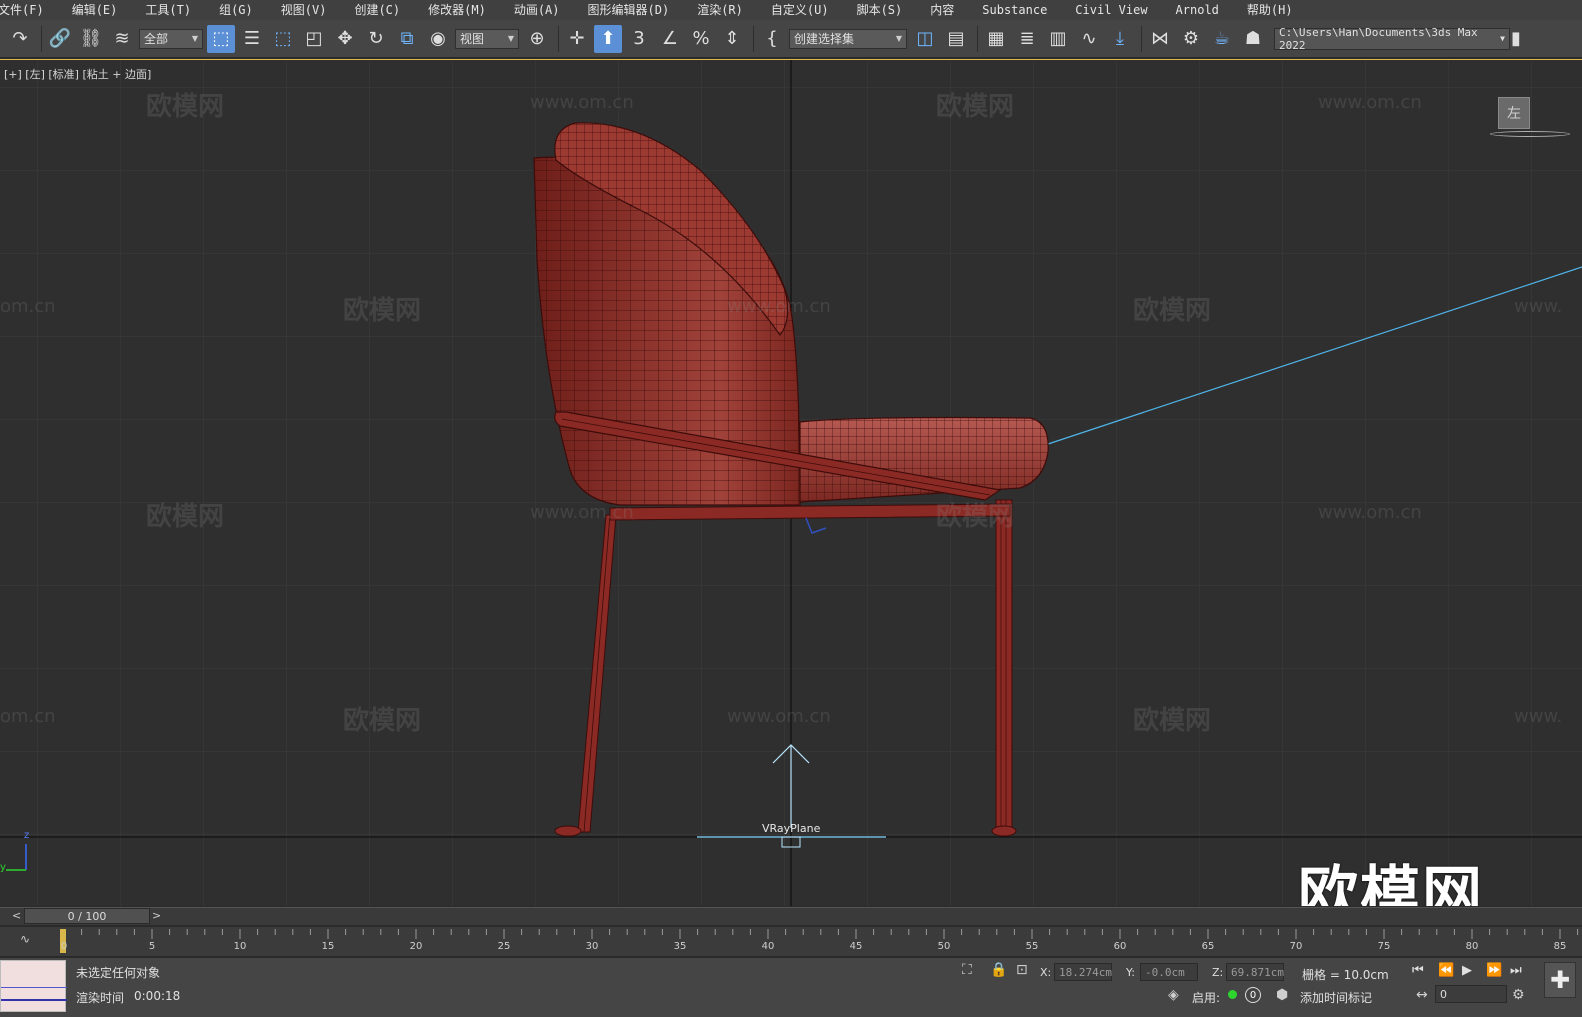  I want to click on axis-z-label: z, so click(27, 835).